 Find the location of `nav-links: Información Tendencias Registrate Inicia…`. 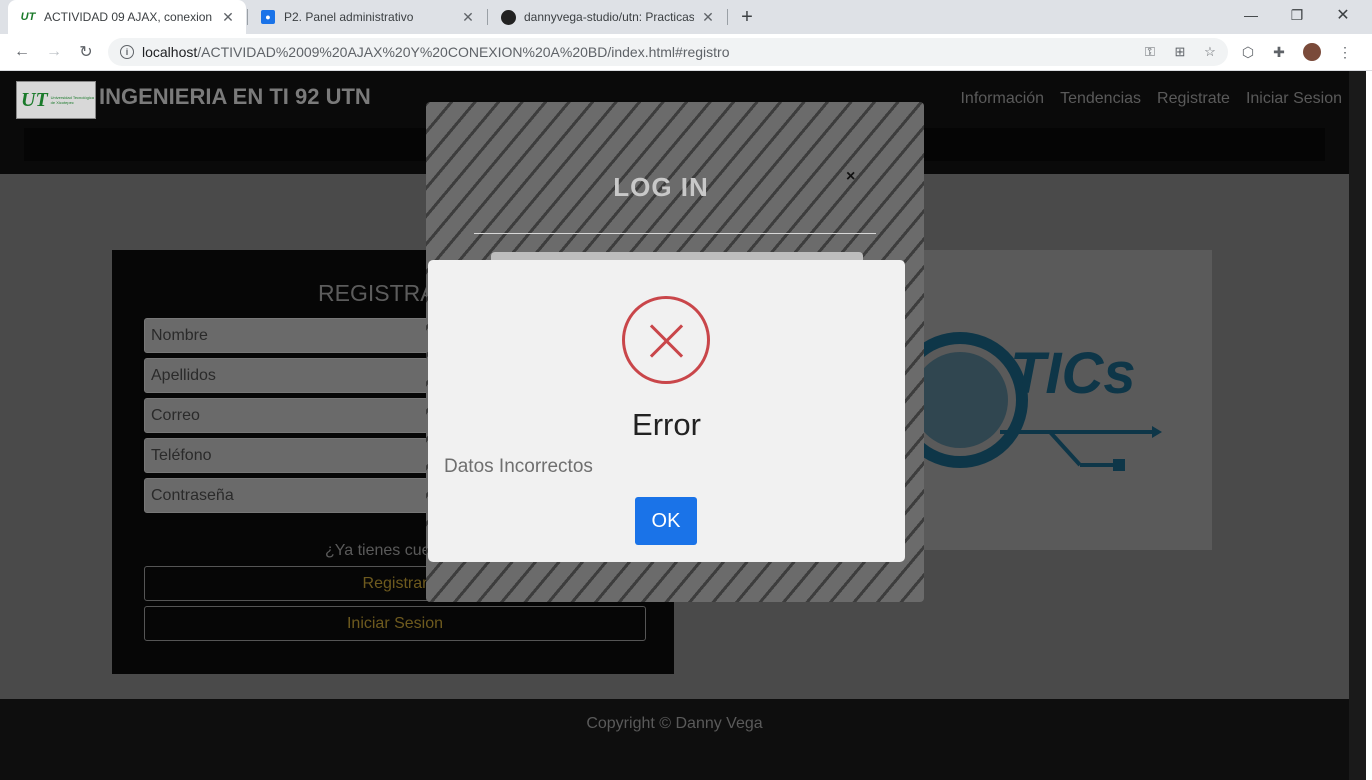

nav-links: Información Tendencias Registrate Inicia… is located at coordinates (1151, 99).